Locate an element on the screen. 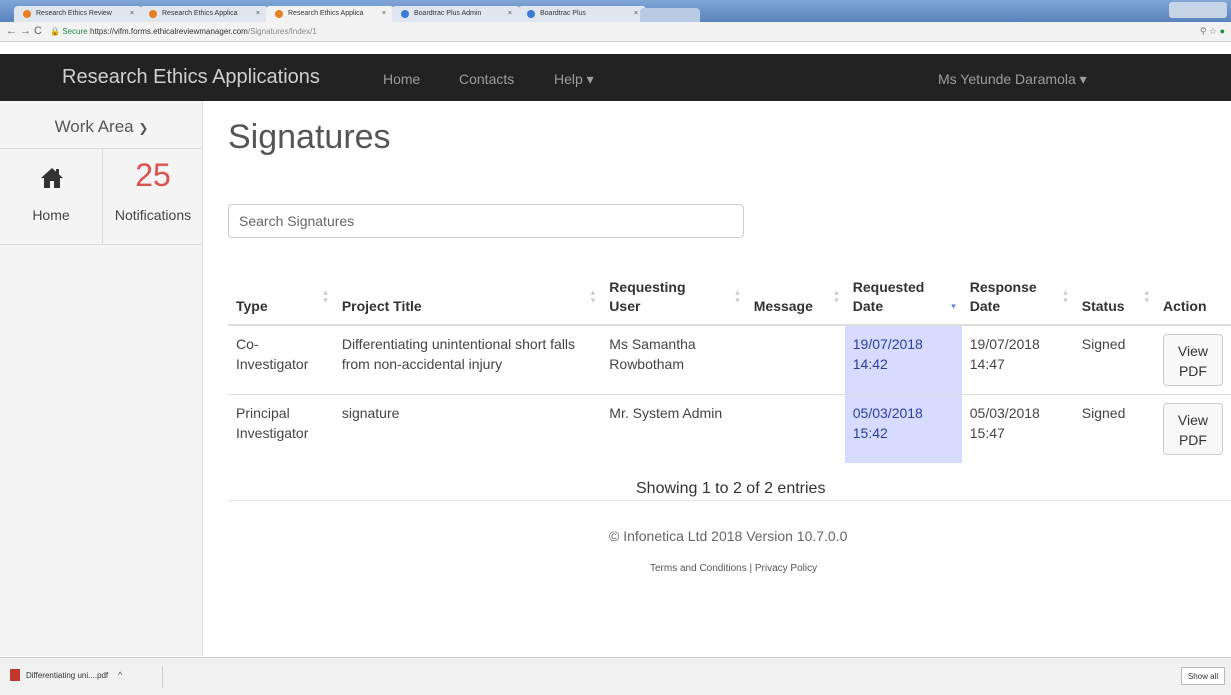 This screenshot has height=695, width=1231. secure-lock-indicator: 🔒 Secure is located at coordinates (69, 31).